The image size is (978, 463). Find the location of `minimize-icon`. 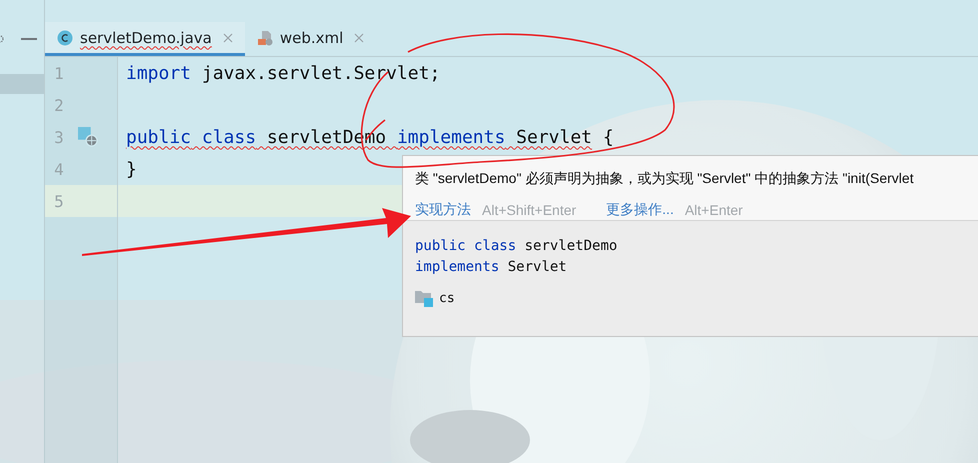

minimize-icon is located at coordinates (29, 39).